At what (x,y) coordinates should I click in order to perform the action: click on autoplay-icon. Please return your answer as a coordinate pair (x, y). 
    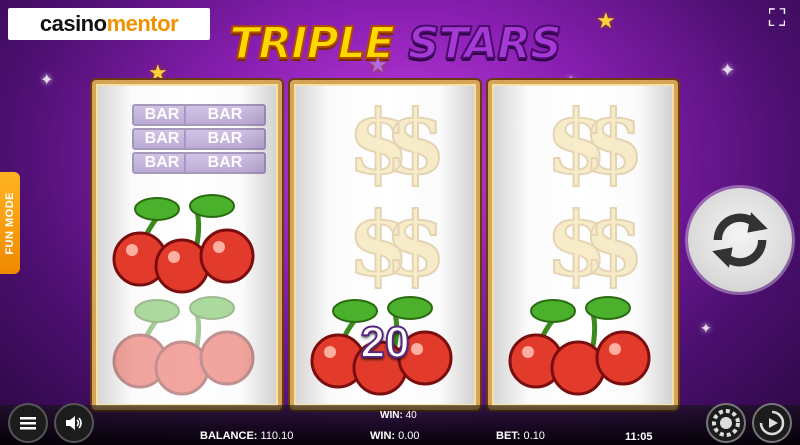
    Looking at the image, I should click on (772, 423).